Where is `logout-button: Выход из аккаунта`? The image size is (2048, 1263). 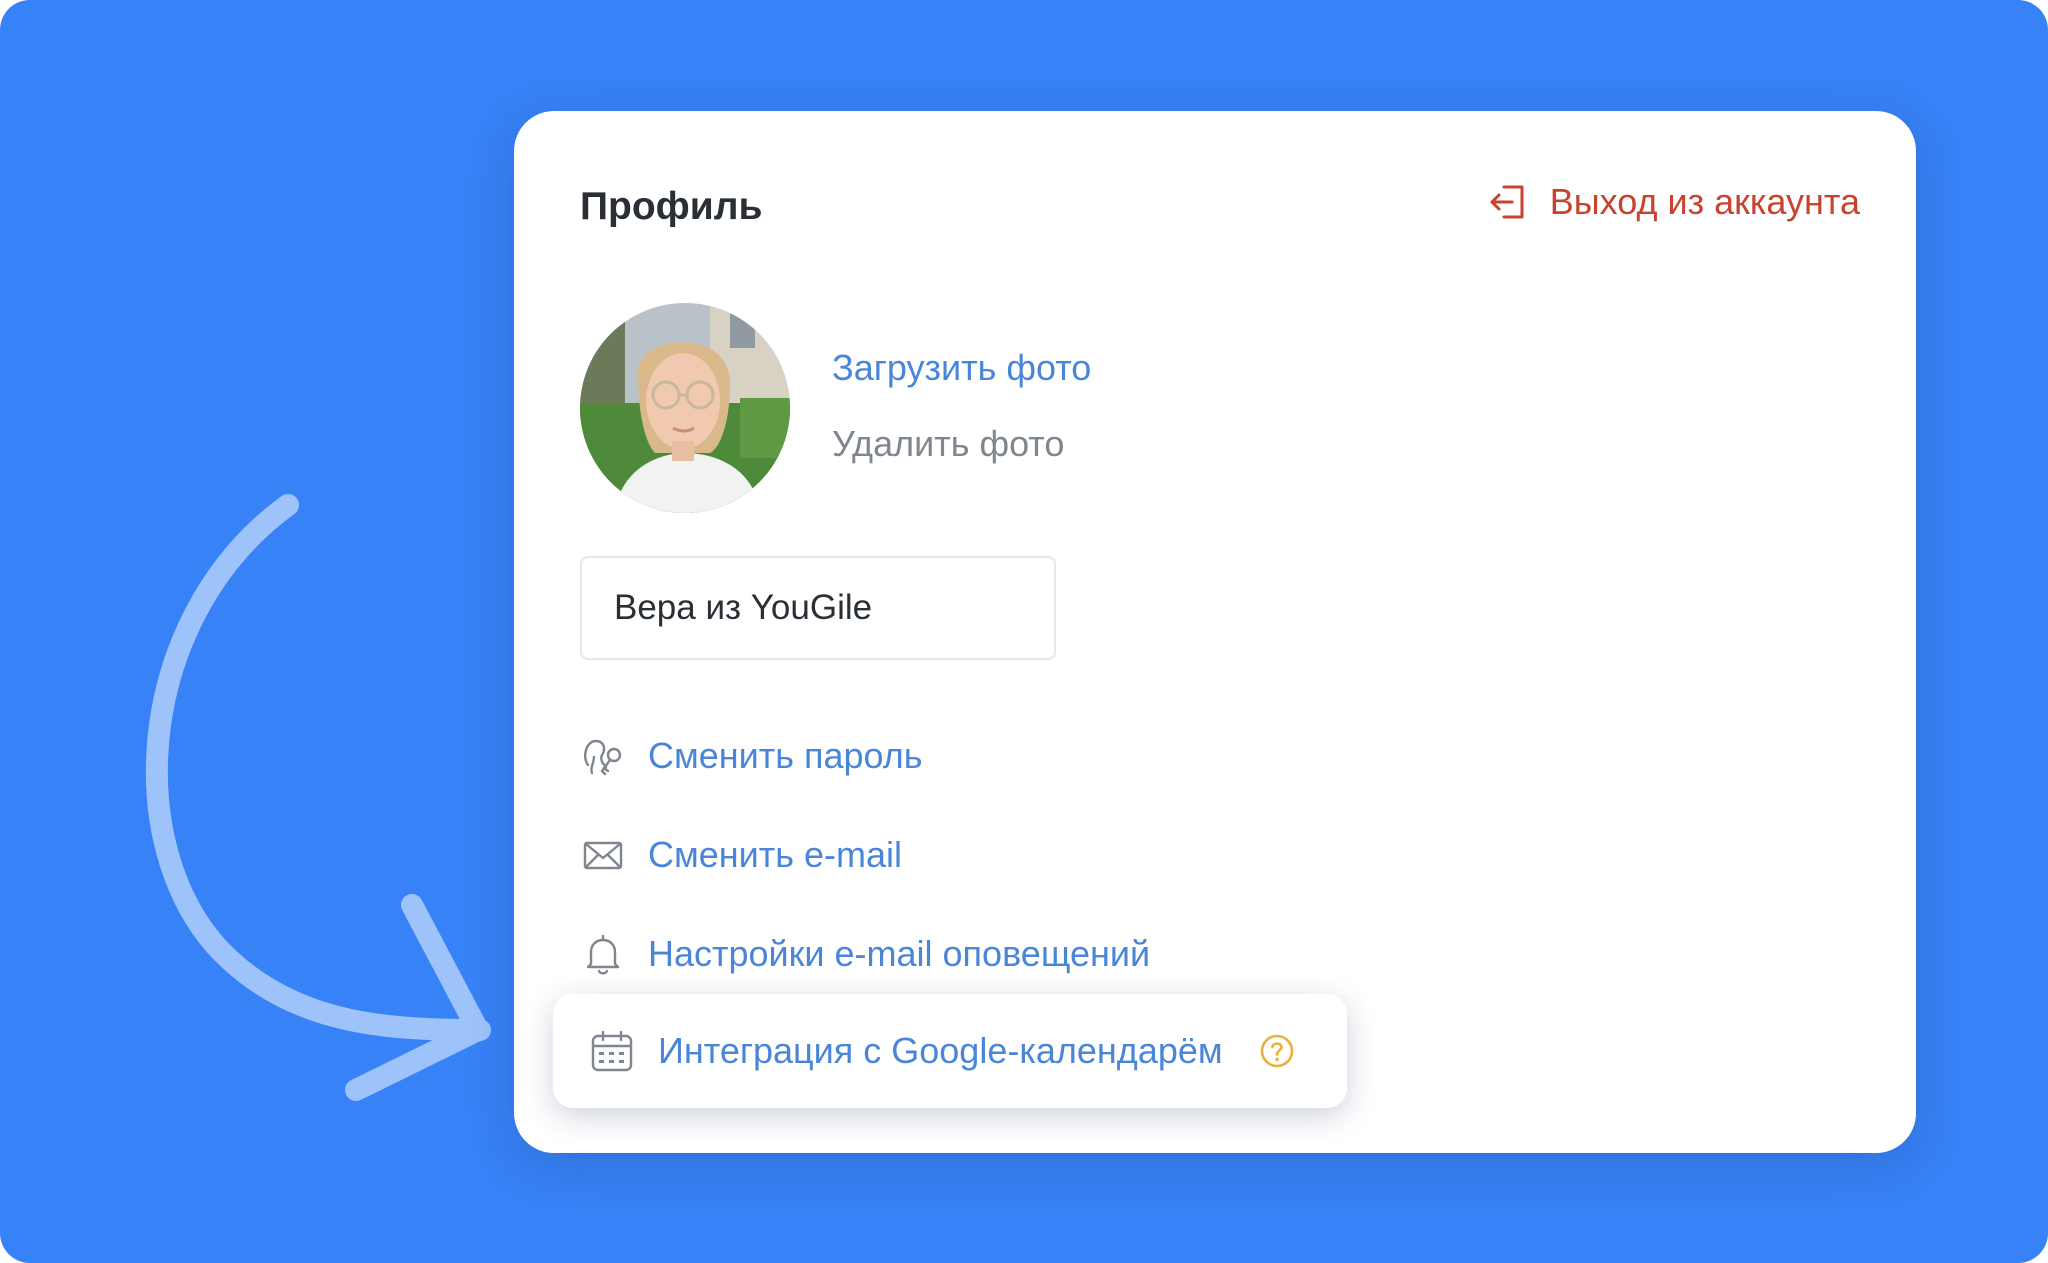
logout-button: Выход из аккаунта is located at coordinates (1674, 202).